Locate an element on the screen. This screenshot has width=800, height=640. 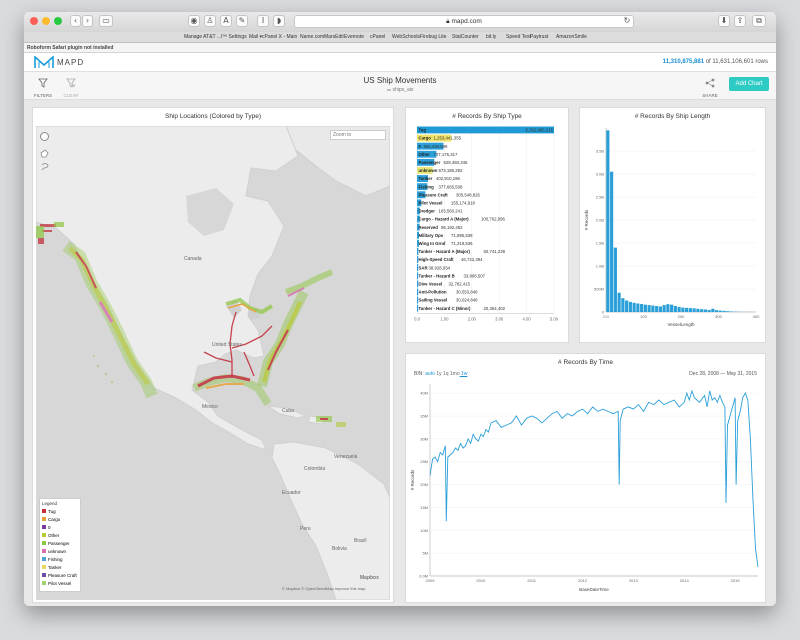
legend-item: Passenger is located at coordinates (60, 543).